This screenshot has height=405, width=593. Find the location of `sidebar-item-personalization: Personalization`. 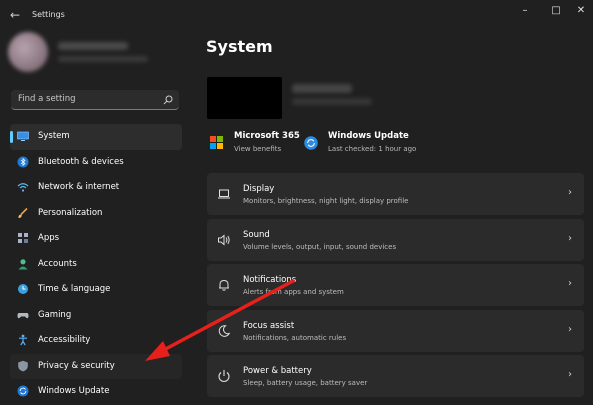

sidebar-item-personalization: Personalization is located at coordinates (96, 214).